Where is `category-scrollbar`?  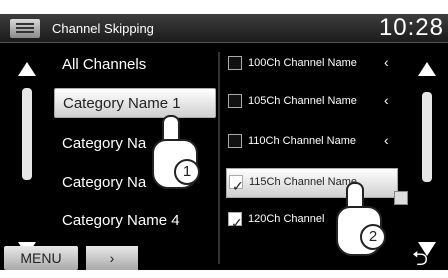 category-scrollbar is located at coordinates (28, 157).